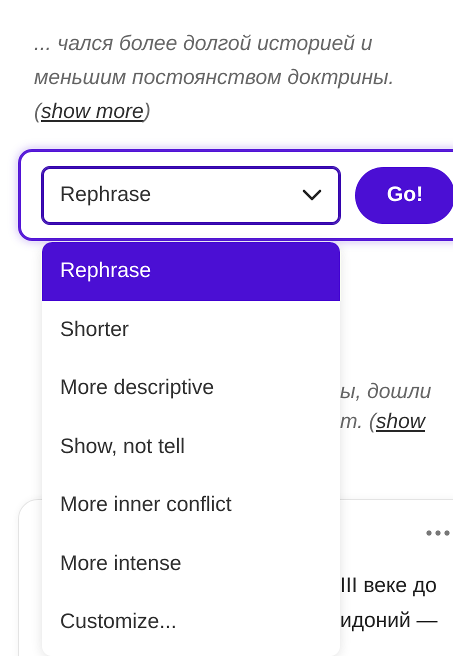 The image size is (453, 656). What do you see at coordinates (438, 533) in the screenshot?
I see `more-icon` at bounding box center [438, 533].